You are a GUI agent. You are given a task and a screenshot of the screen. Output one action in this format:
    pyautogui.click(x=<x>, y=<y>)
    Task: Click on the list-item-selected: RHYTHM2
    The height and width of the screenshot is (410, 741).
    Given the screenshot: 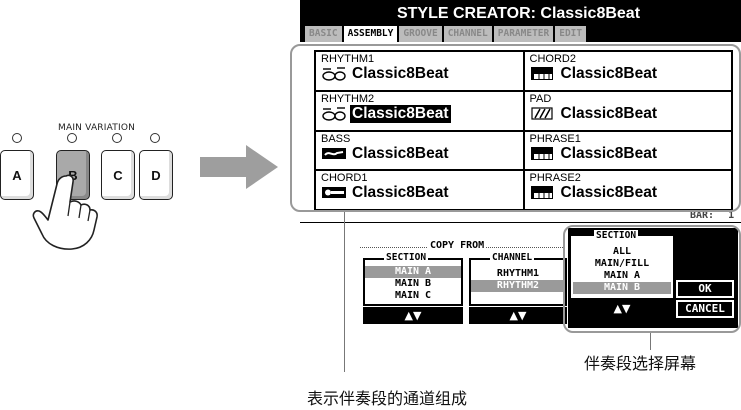 What is the action you would take?
    pyautogui.click(x=518, y=286)
    